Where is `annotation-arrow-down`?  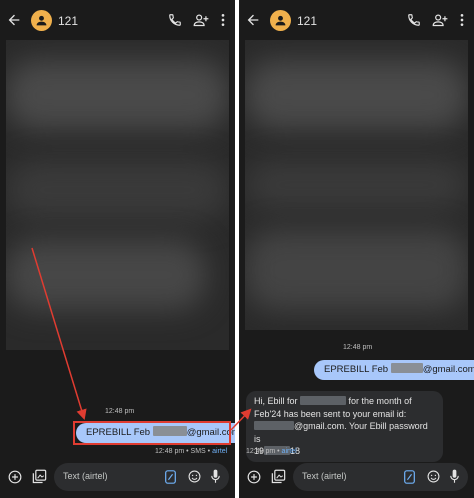 annotation-arrow-down is located at coordinates (59, 334).